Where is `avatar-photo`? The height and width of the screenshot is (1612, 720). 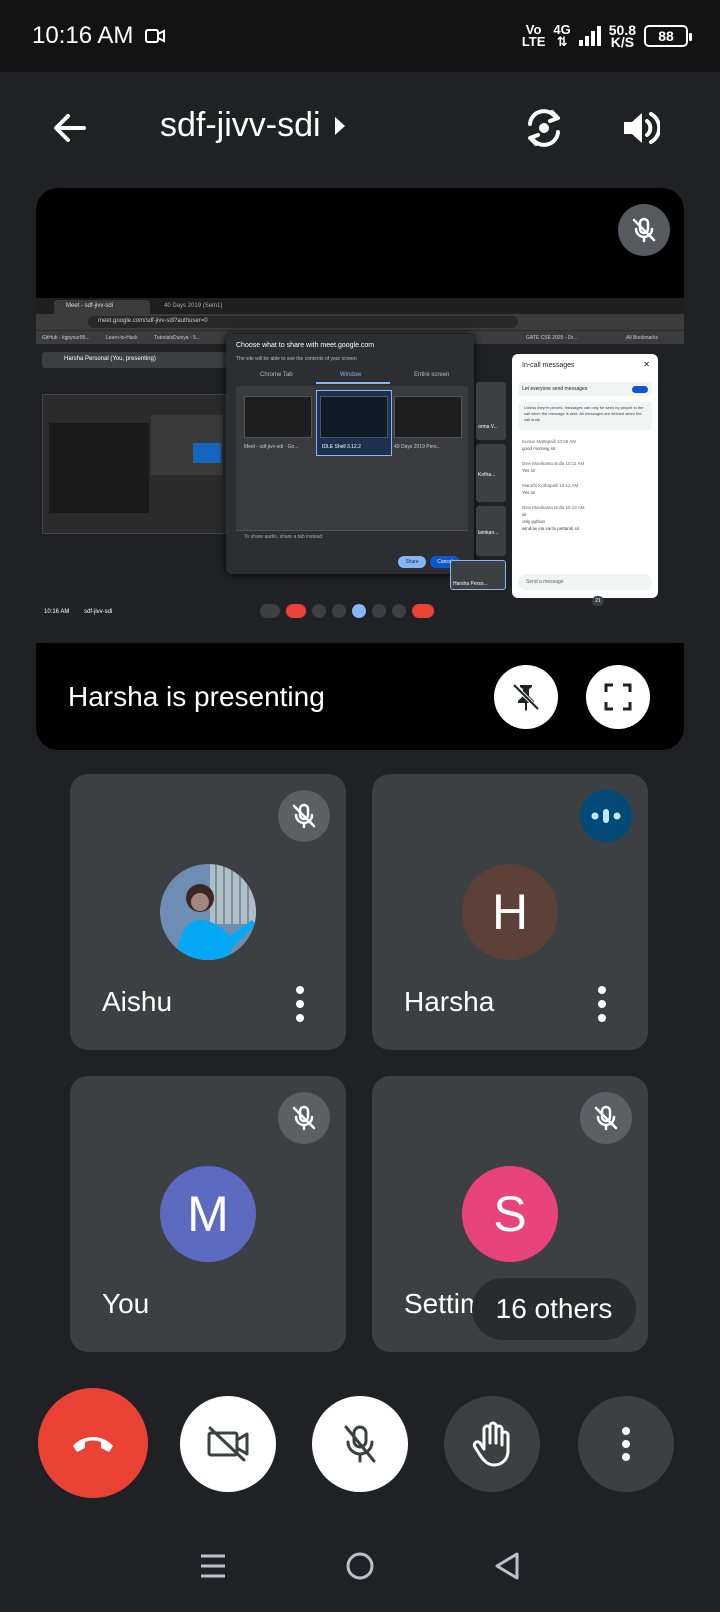 avatar-photo is located at coordinates (208, 912).